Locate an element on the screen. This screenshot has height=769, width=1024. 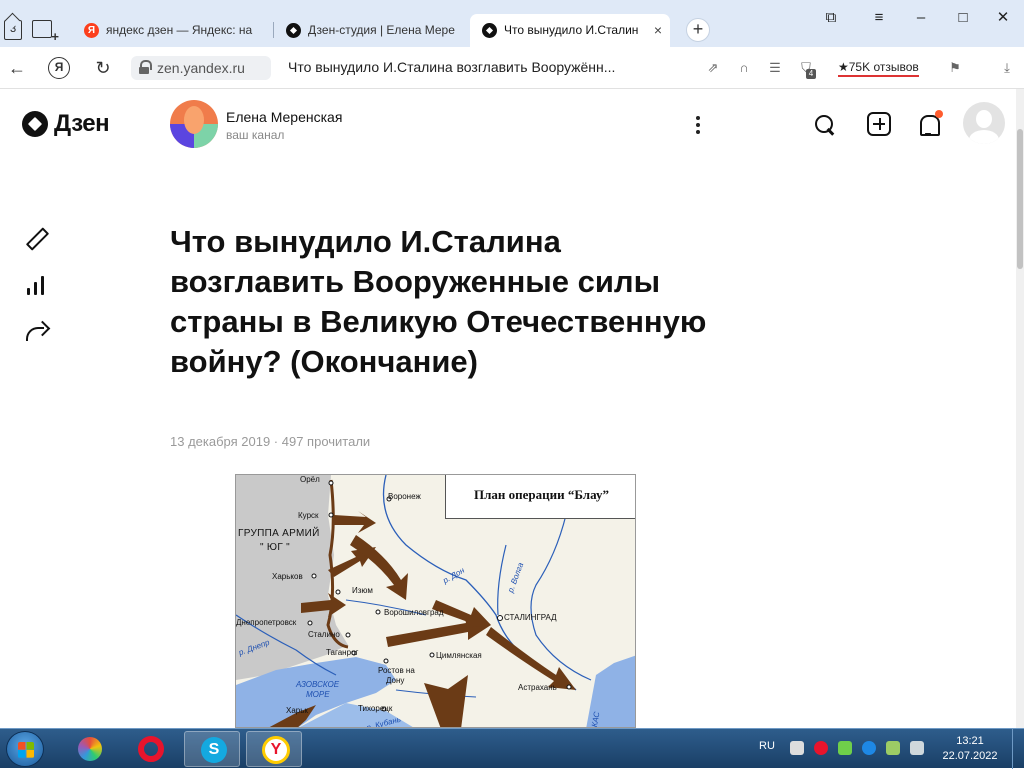
tab-yandex-search: Я яндекс дзен — Яндекс: на is located at coordinates (172, 30).